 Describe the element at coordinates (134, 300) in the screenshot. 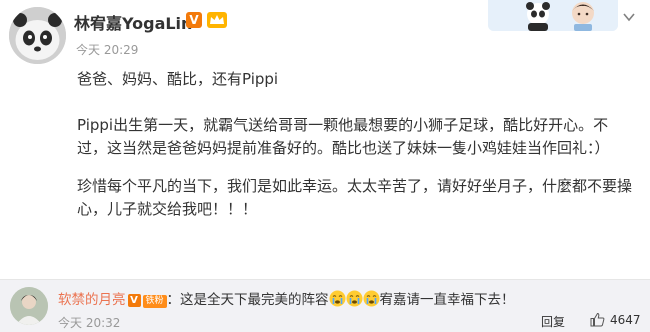

I see `commenter-vip-icon: V` at that location.